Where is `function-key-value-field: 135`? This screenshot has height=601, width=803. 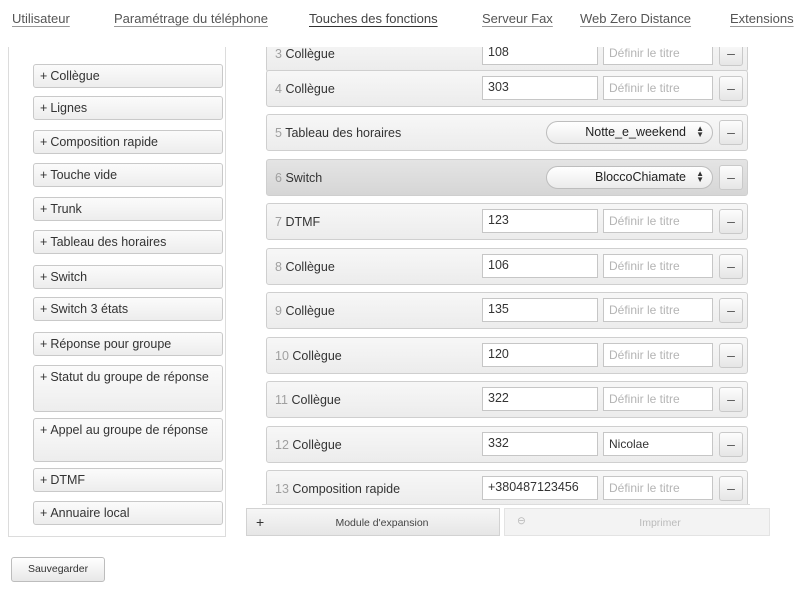
function-key-value-field: 135 is located at coordinates (540, 310).